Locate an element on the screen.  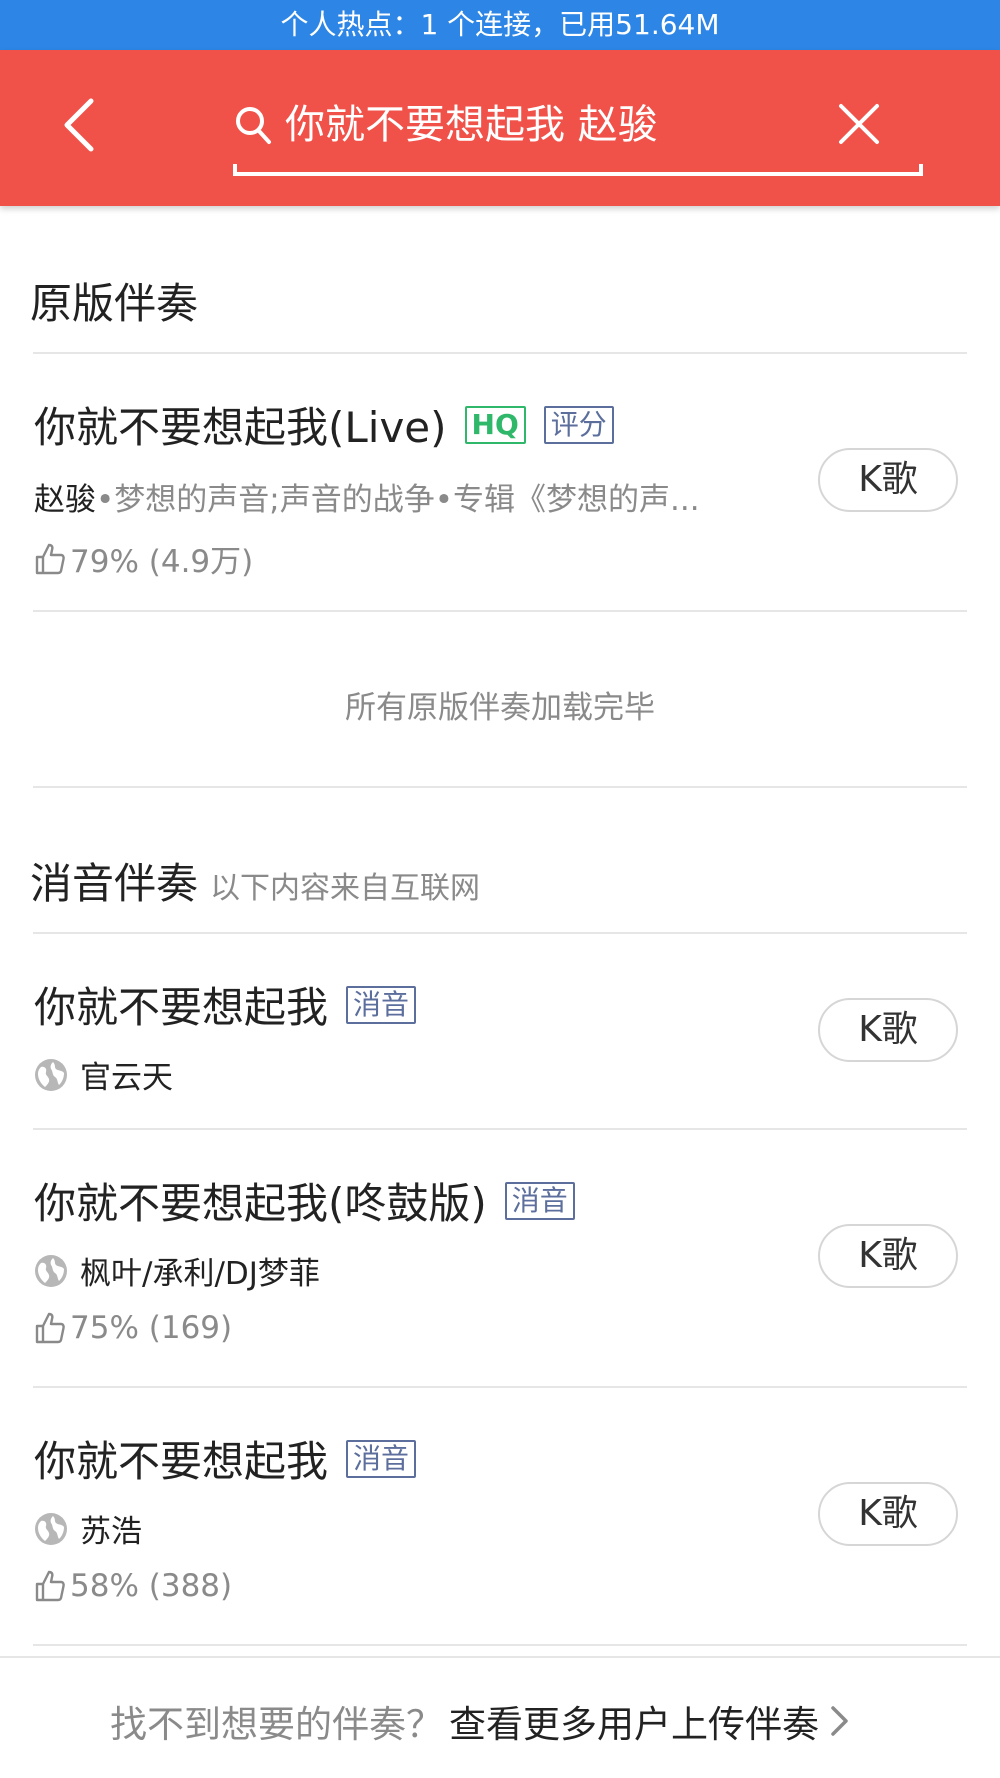
search-box is located at coordinates (578, 128).